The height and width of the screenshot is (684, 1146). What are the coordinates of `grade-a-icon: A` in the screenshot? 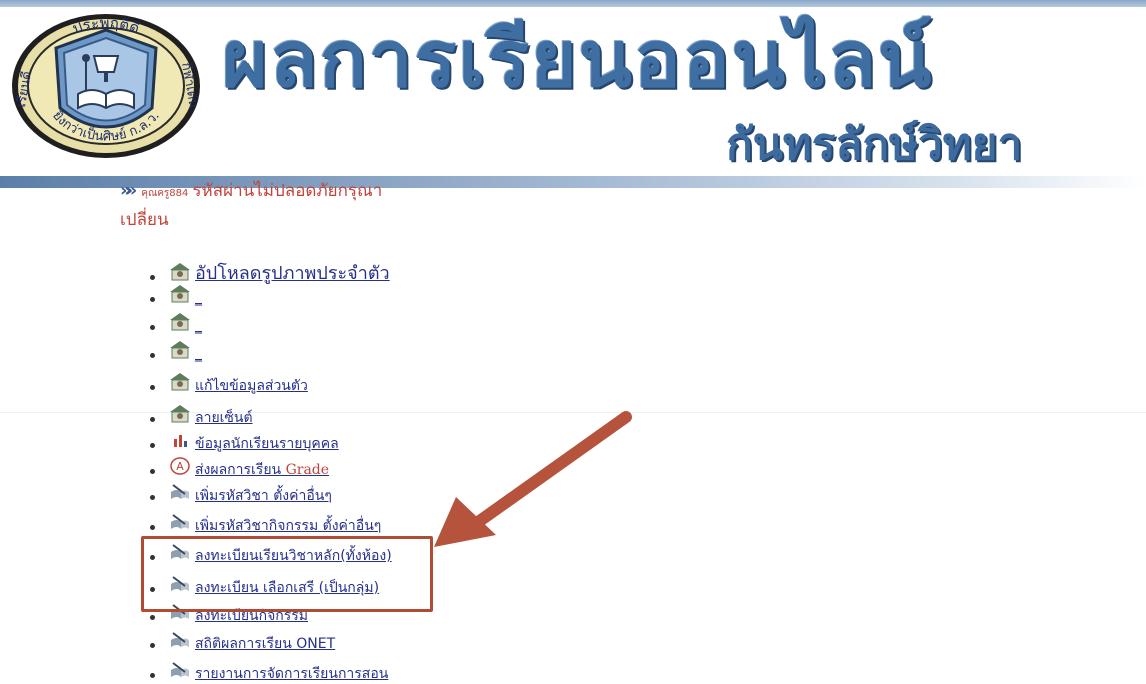 It's located at (182, 468).